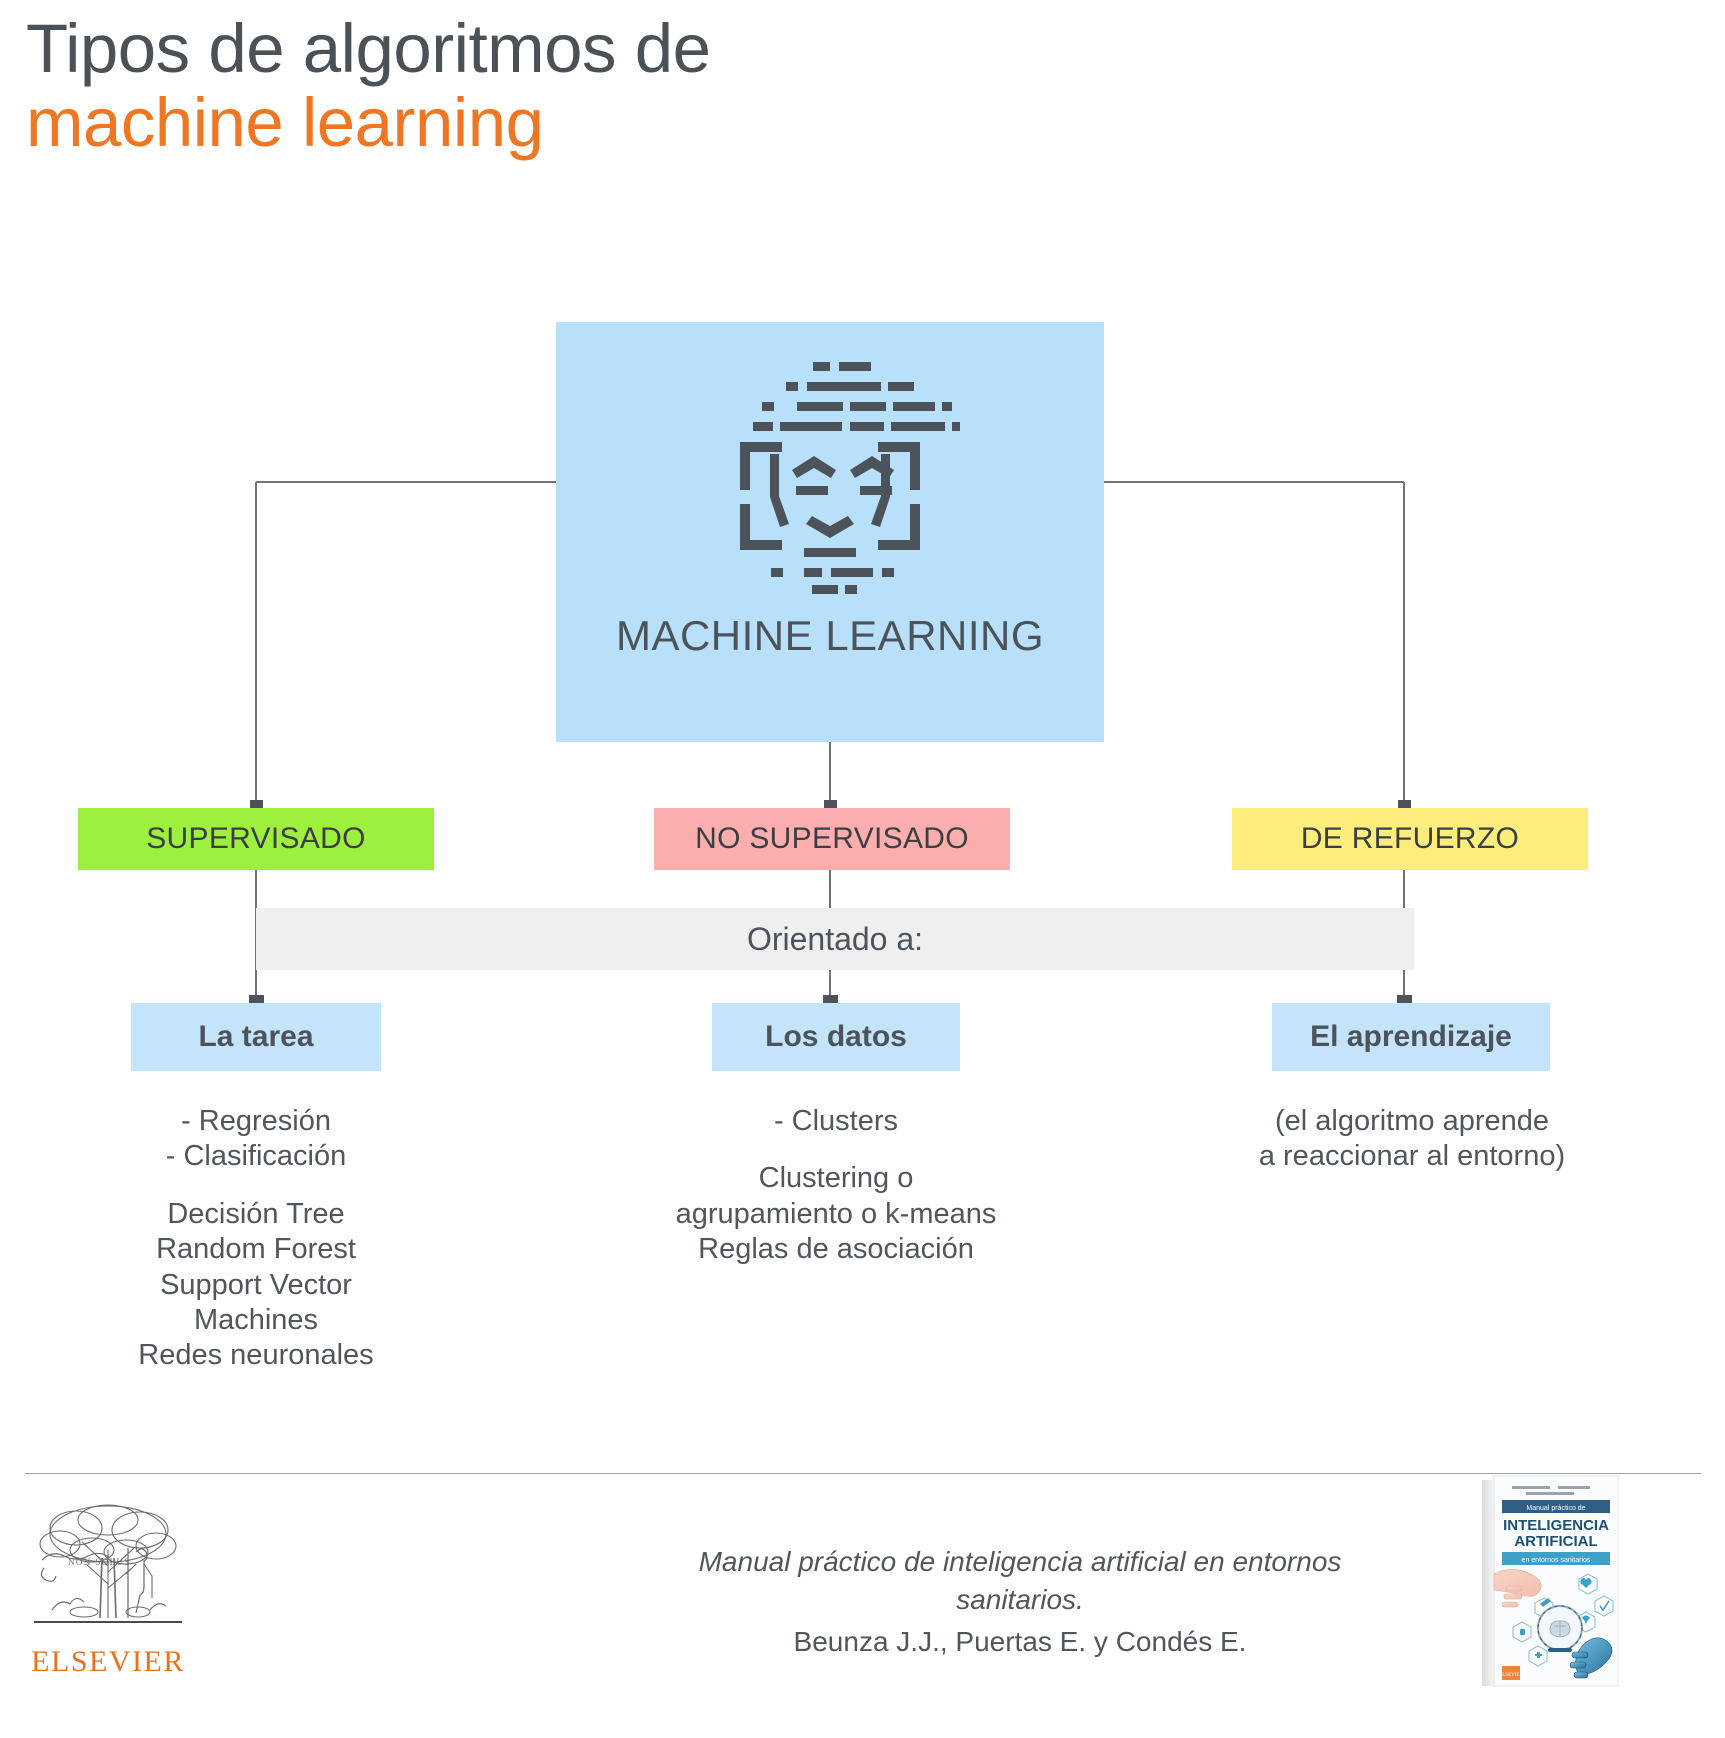 The width and height of the screenshot is (1725, 1738). Describe the element at coordinates (285, 122) in the screenshot. I see `page-title-line2: machine learning` at that location.